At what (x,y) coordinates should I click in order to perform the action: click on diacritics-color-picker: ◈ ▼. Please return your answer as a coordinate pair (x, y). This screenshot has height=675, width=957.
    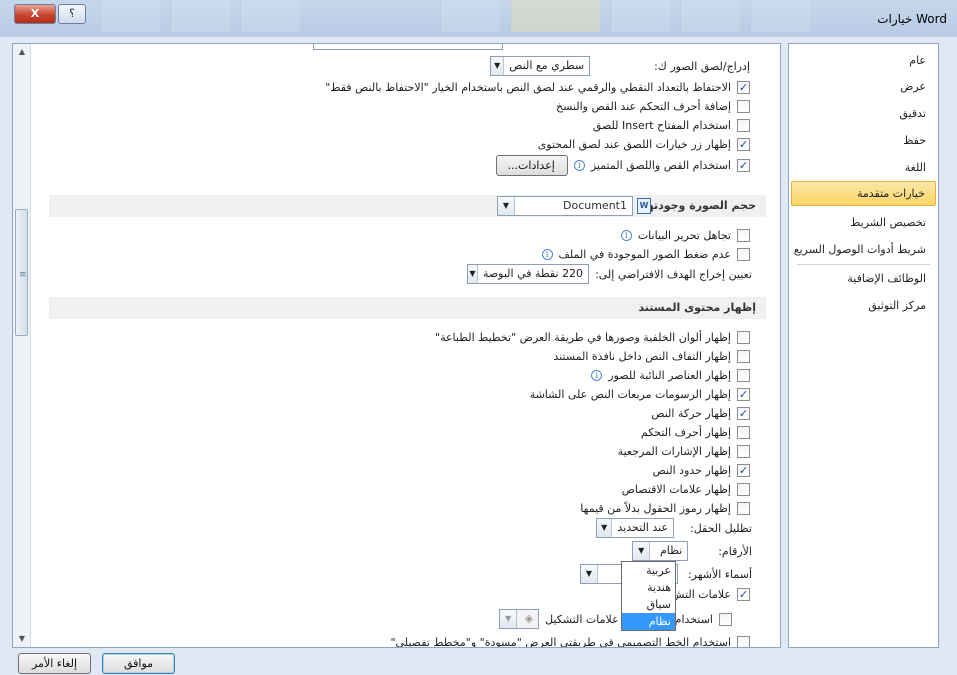
    Looking at the image, I should click on (519, 619).